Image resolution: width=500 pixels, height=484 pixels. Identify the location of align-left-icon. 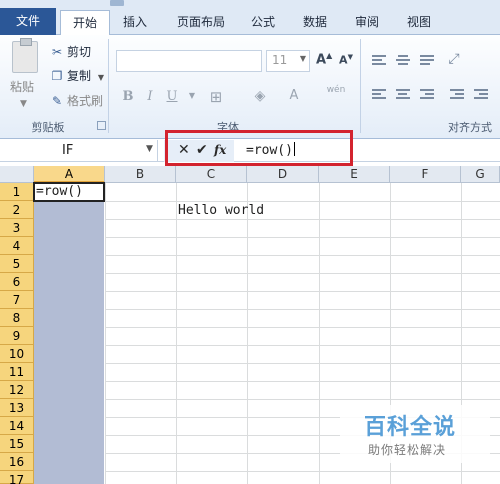
(379, 95).